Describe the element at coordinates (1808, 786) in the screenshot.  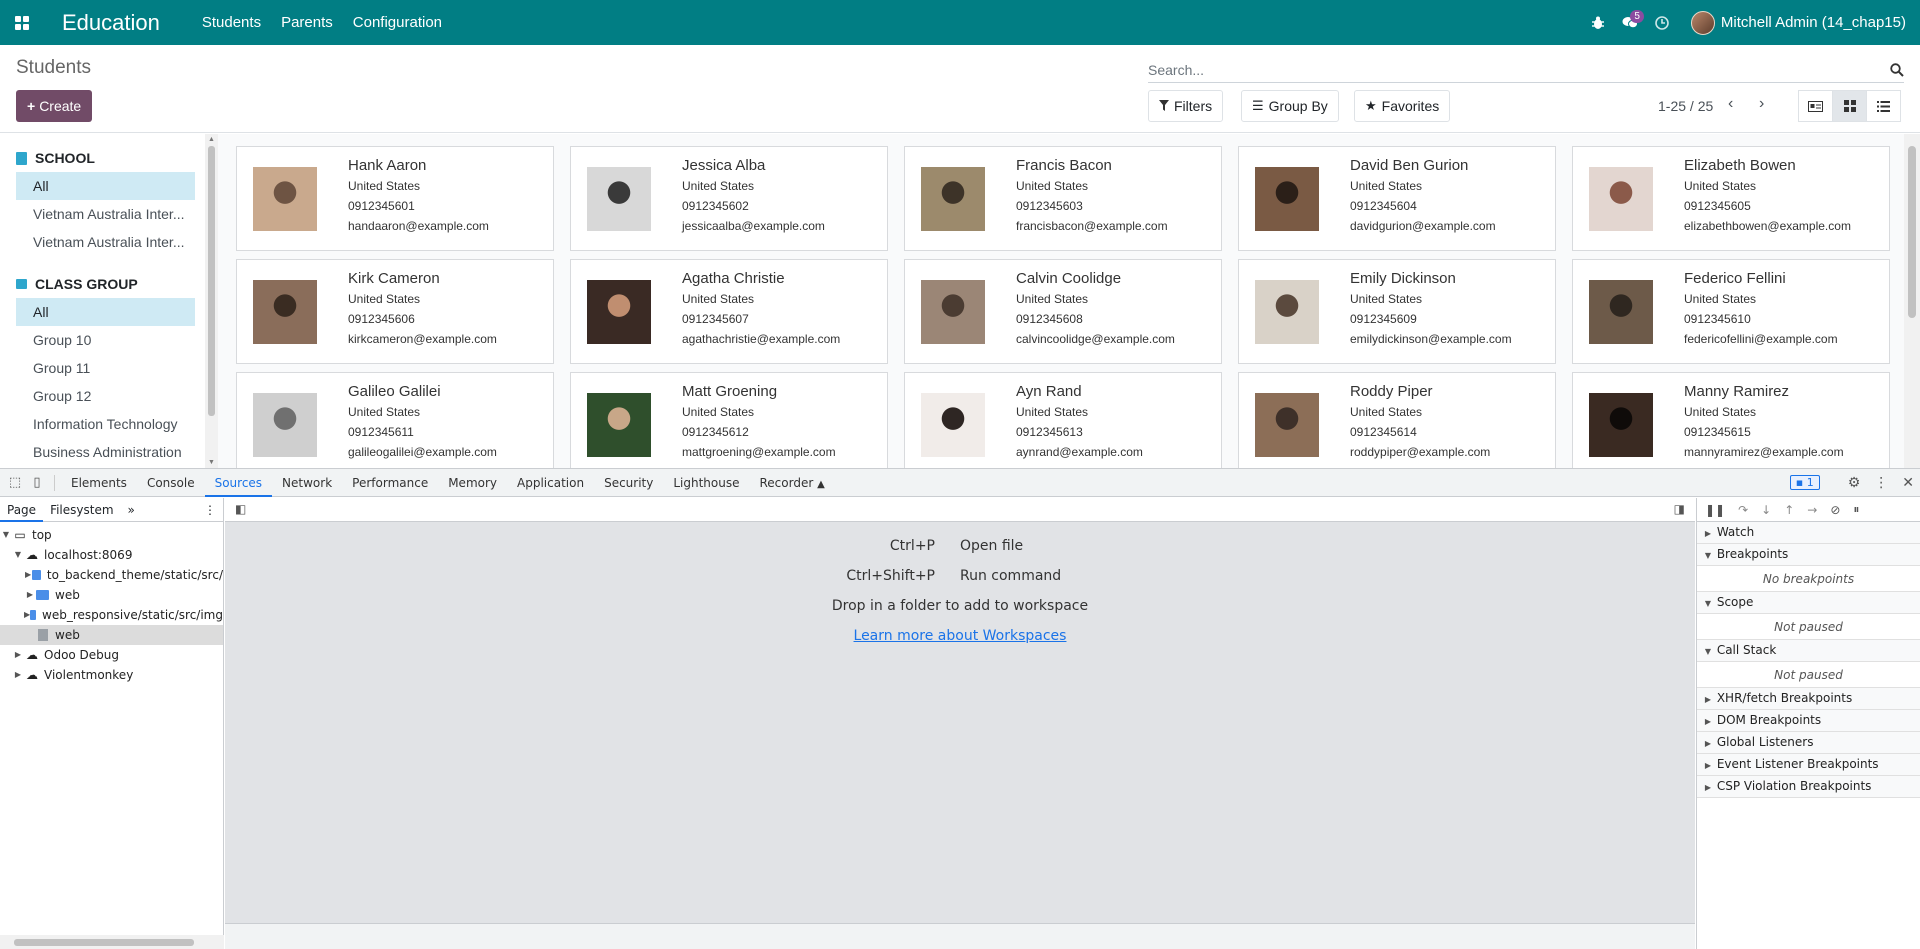
I see `csp-violation-breakpoints-header: ▶ CSP Violation Breakpoints` at that location.